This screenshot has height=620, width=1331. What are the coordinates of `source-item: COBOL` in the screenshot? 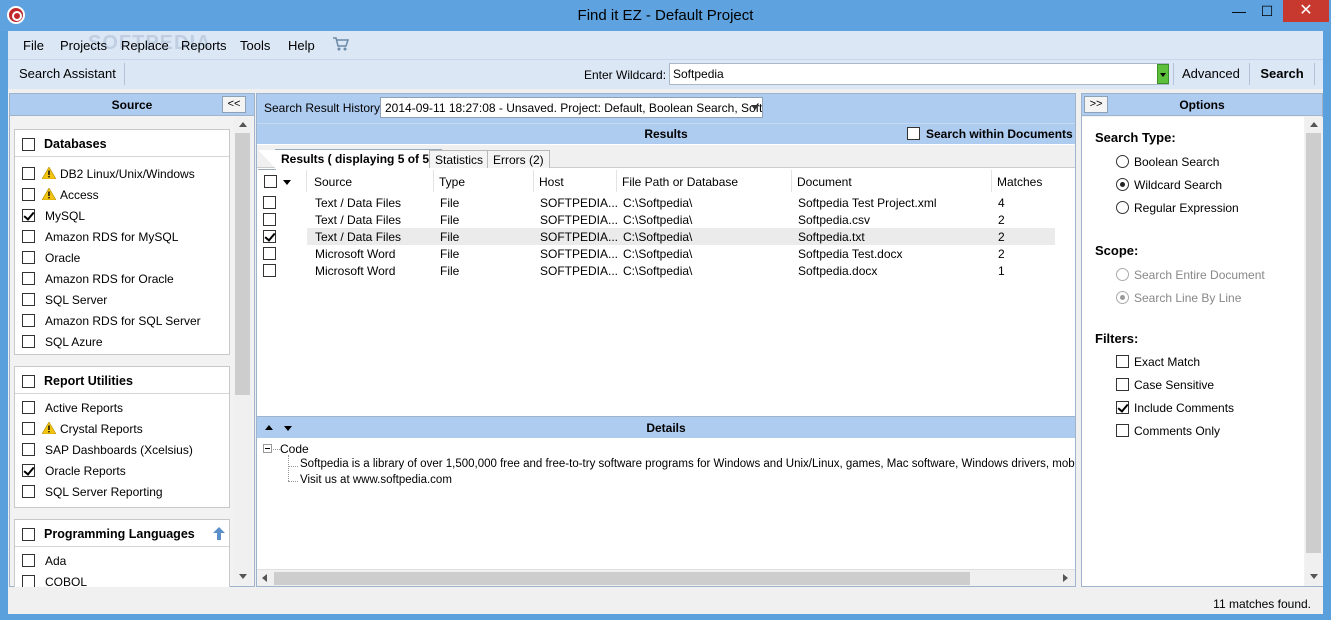 It's located at (122, 579).